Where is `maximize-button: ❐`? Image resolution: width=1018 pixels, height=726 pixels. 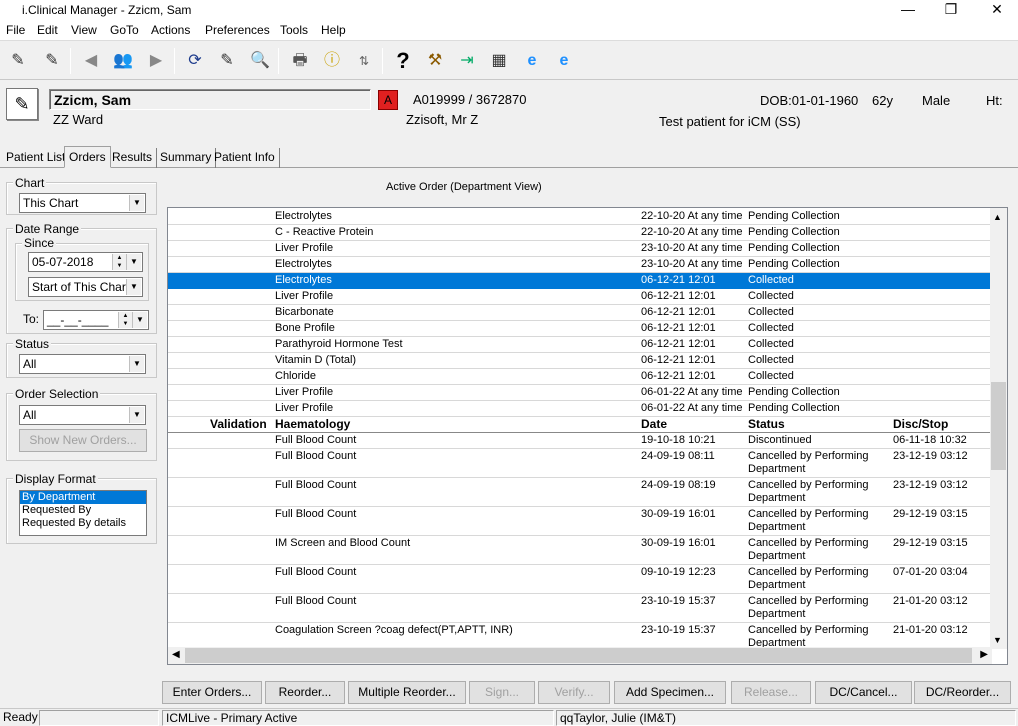
maximize-button: ❐ is located at coordinates (951, 10).